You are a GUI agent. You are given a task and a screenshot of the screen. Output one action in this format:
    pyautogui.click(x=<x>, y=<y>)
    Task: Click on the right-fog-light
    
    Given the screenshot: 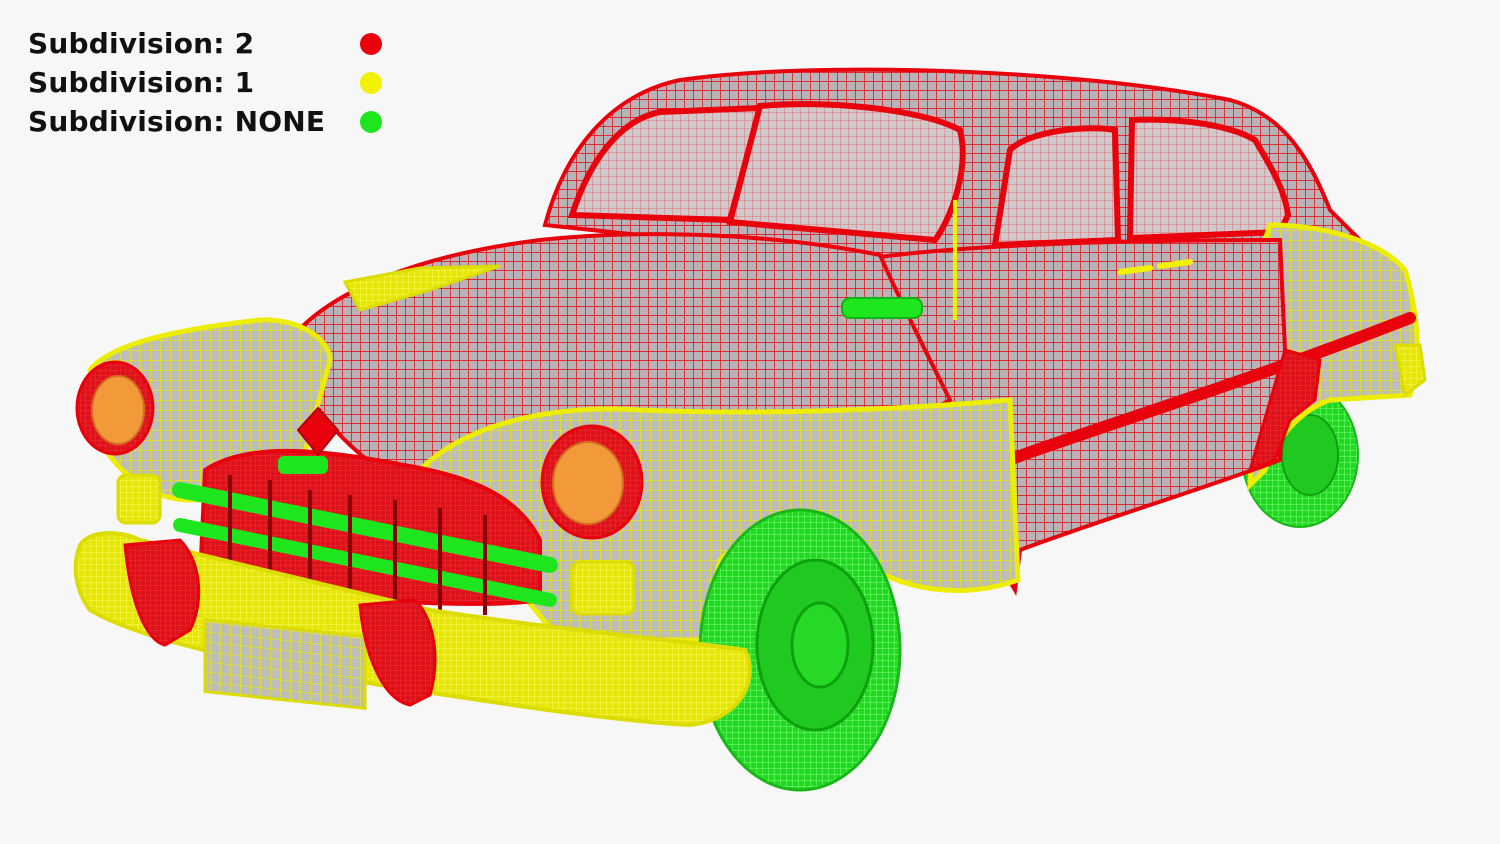 What is the action you would take?
    pyautogui.click(x=603, y=588)
    